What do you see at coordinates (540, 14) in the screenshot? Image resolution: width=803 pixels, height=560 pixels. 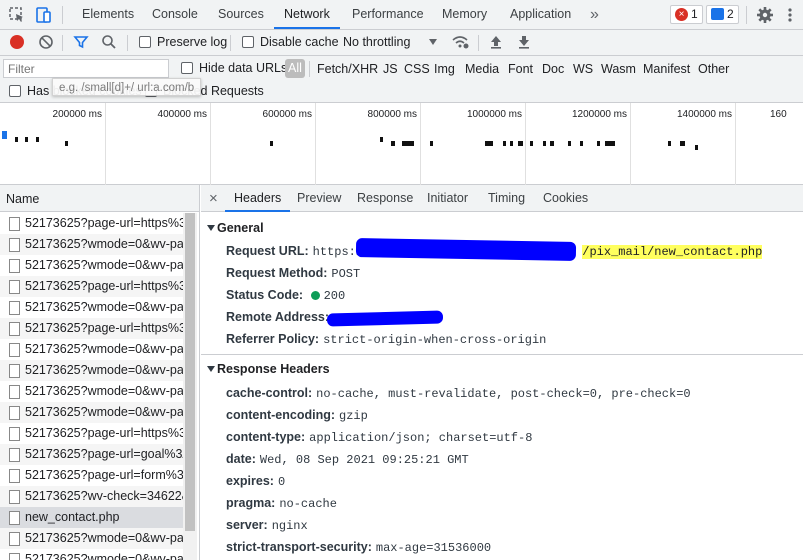 I see `tab-application: Application` at bounding box center [540, 14].